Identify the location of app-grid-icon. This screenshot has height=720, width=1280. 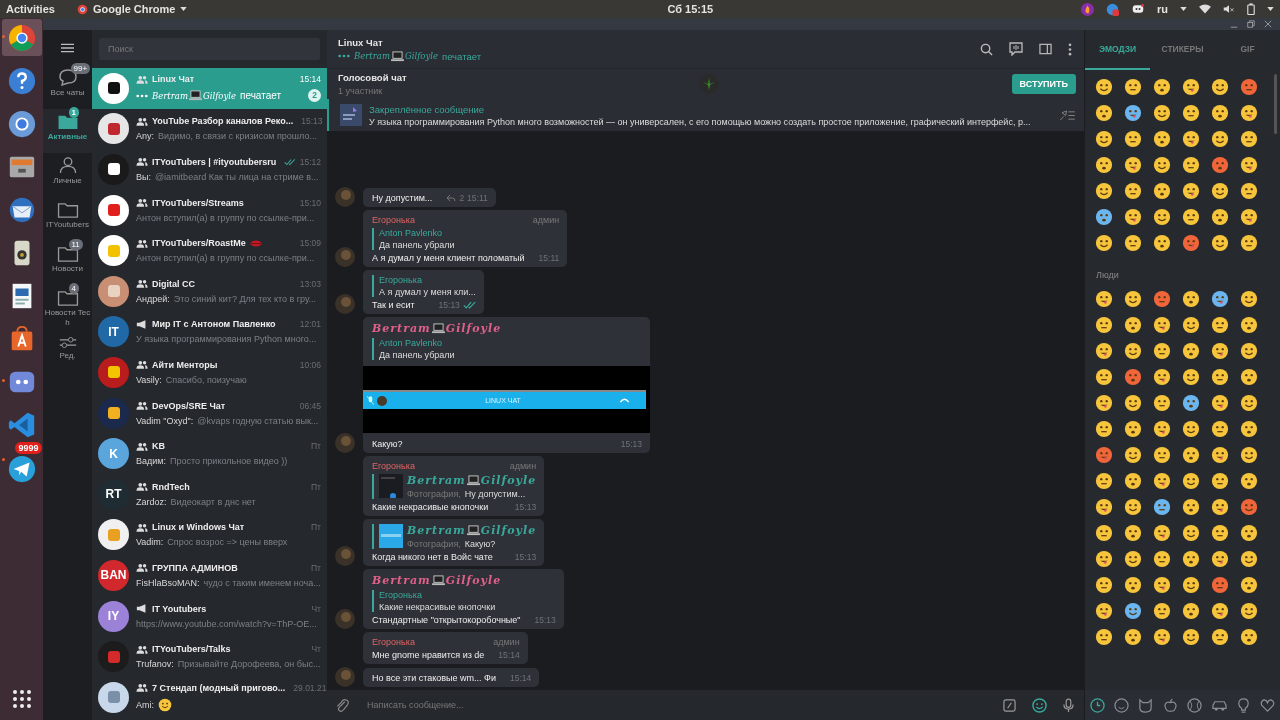
(21, 699).